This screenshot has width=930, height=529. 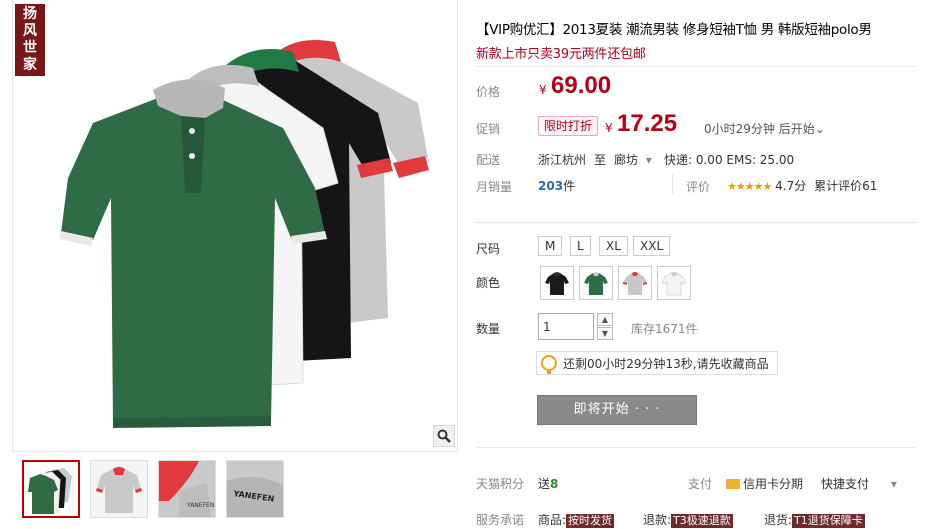 I want to click on coming-soon-button: 即将开始 · · ·, so click(x=617, y=410).